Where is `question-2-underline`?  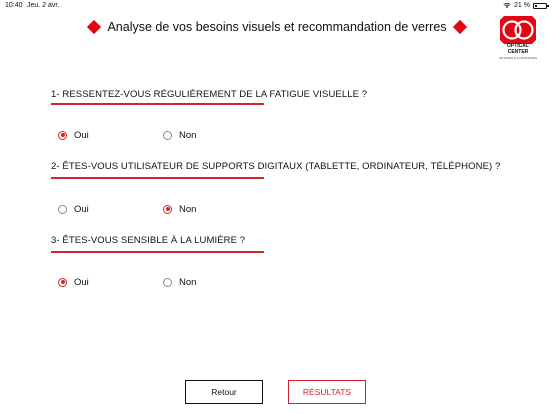
question-2-underline is located at coordinates (157, 178).